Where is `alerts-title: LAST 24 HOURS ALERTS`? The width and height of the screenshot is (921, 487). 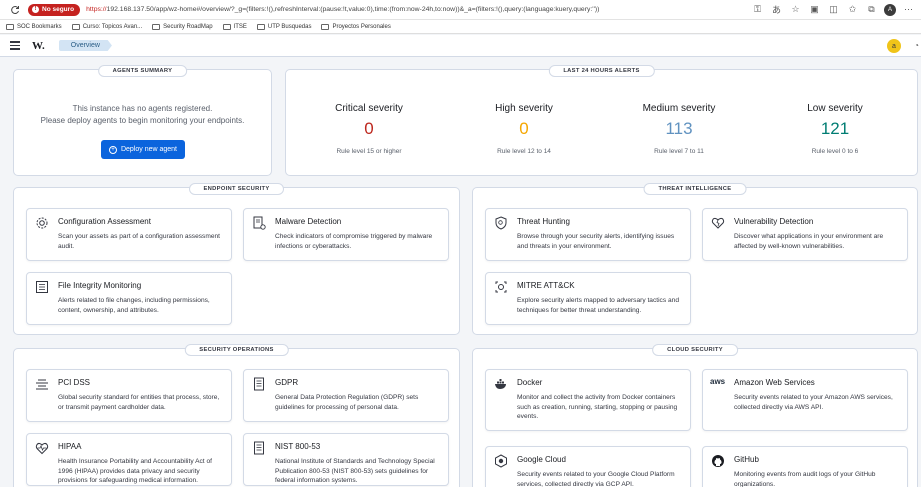 alerts-title: LAST 24 HOURS ALERTS is located at coordinates (601, 71).